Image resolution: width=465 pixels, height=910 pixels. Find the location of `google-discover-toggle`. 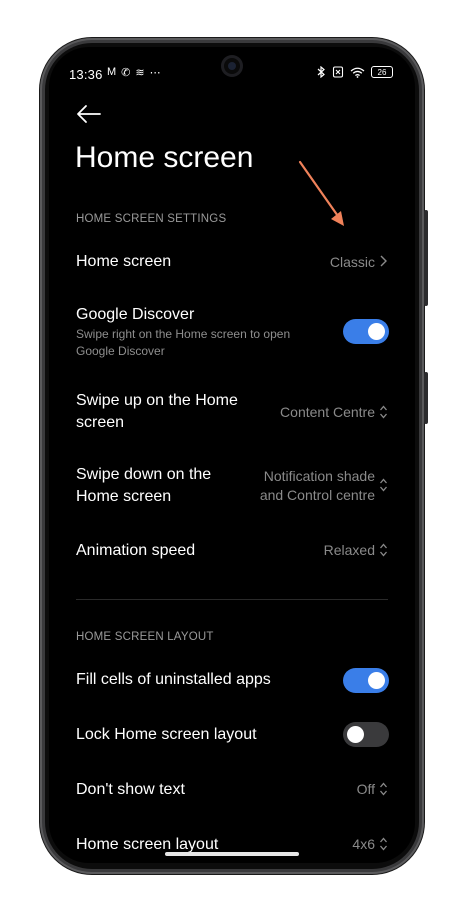

google-discover-toggle is located at coordinates (366, 331).